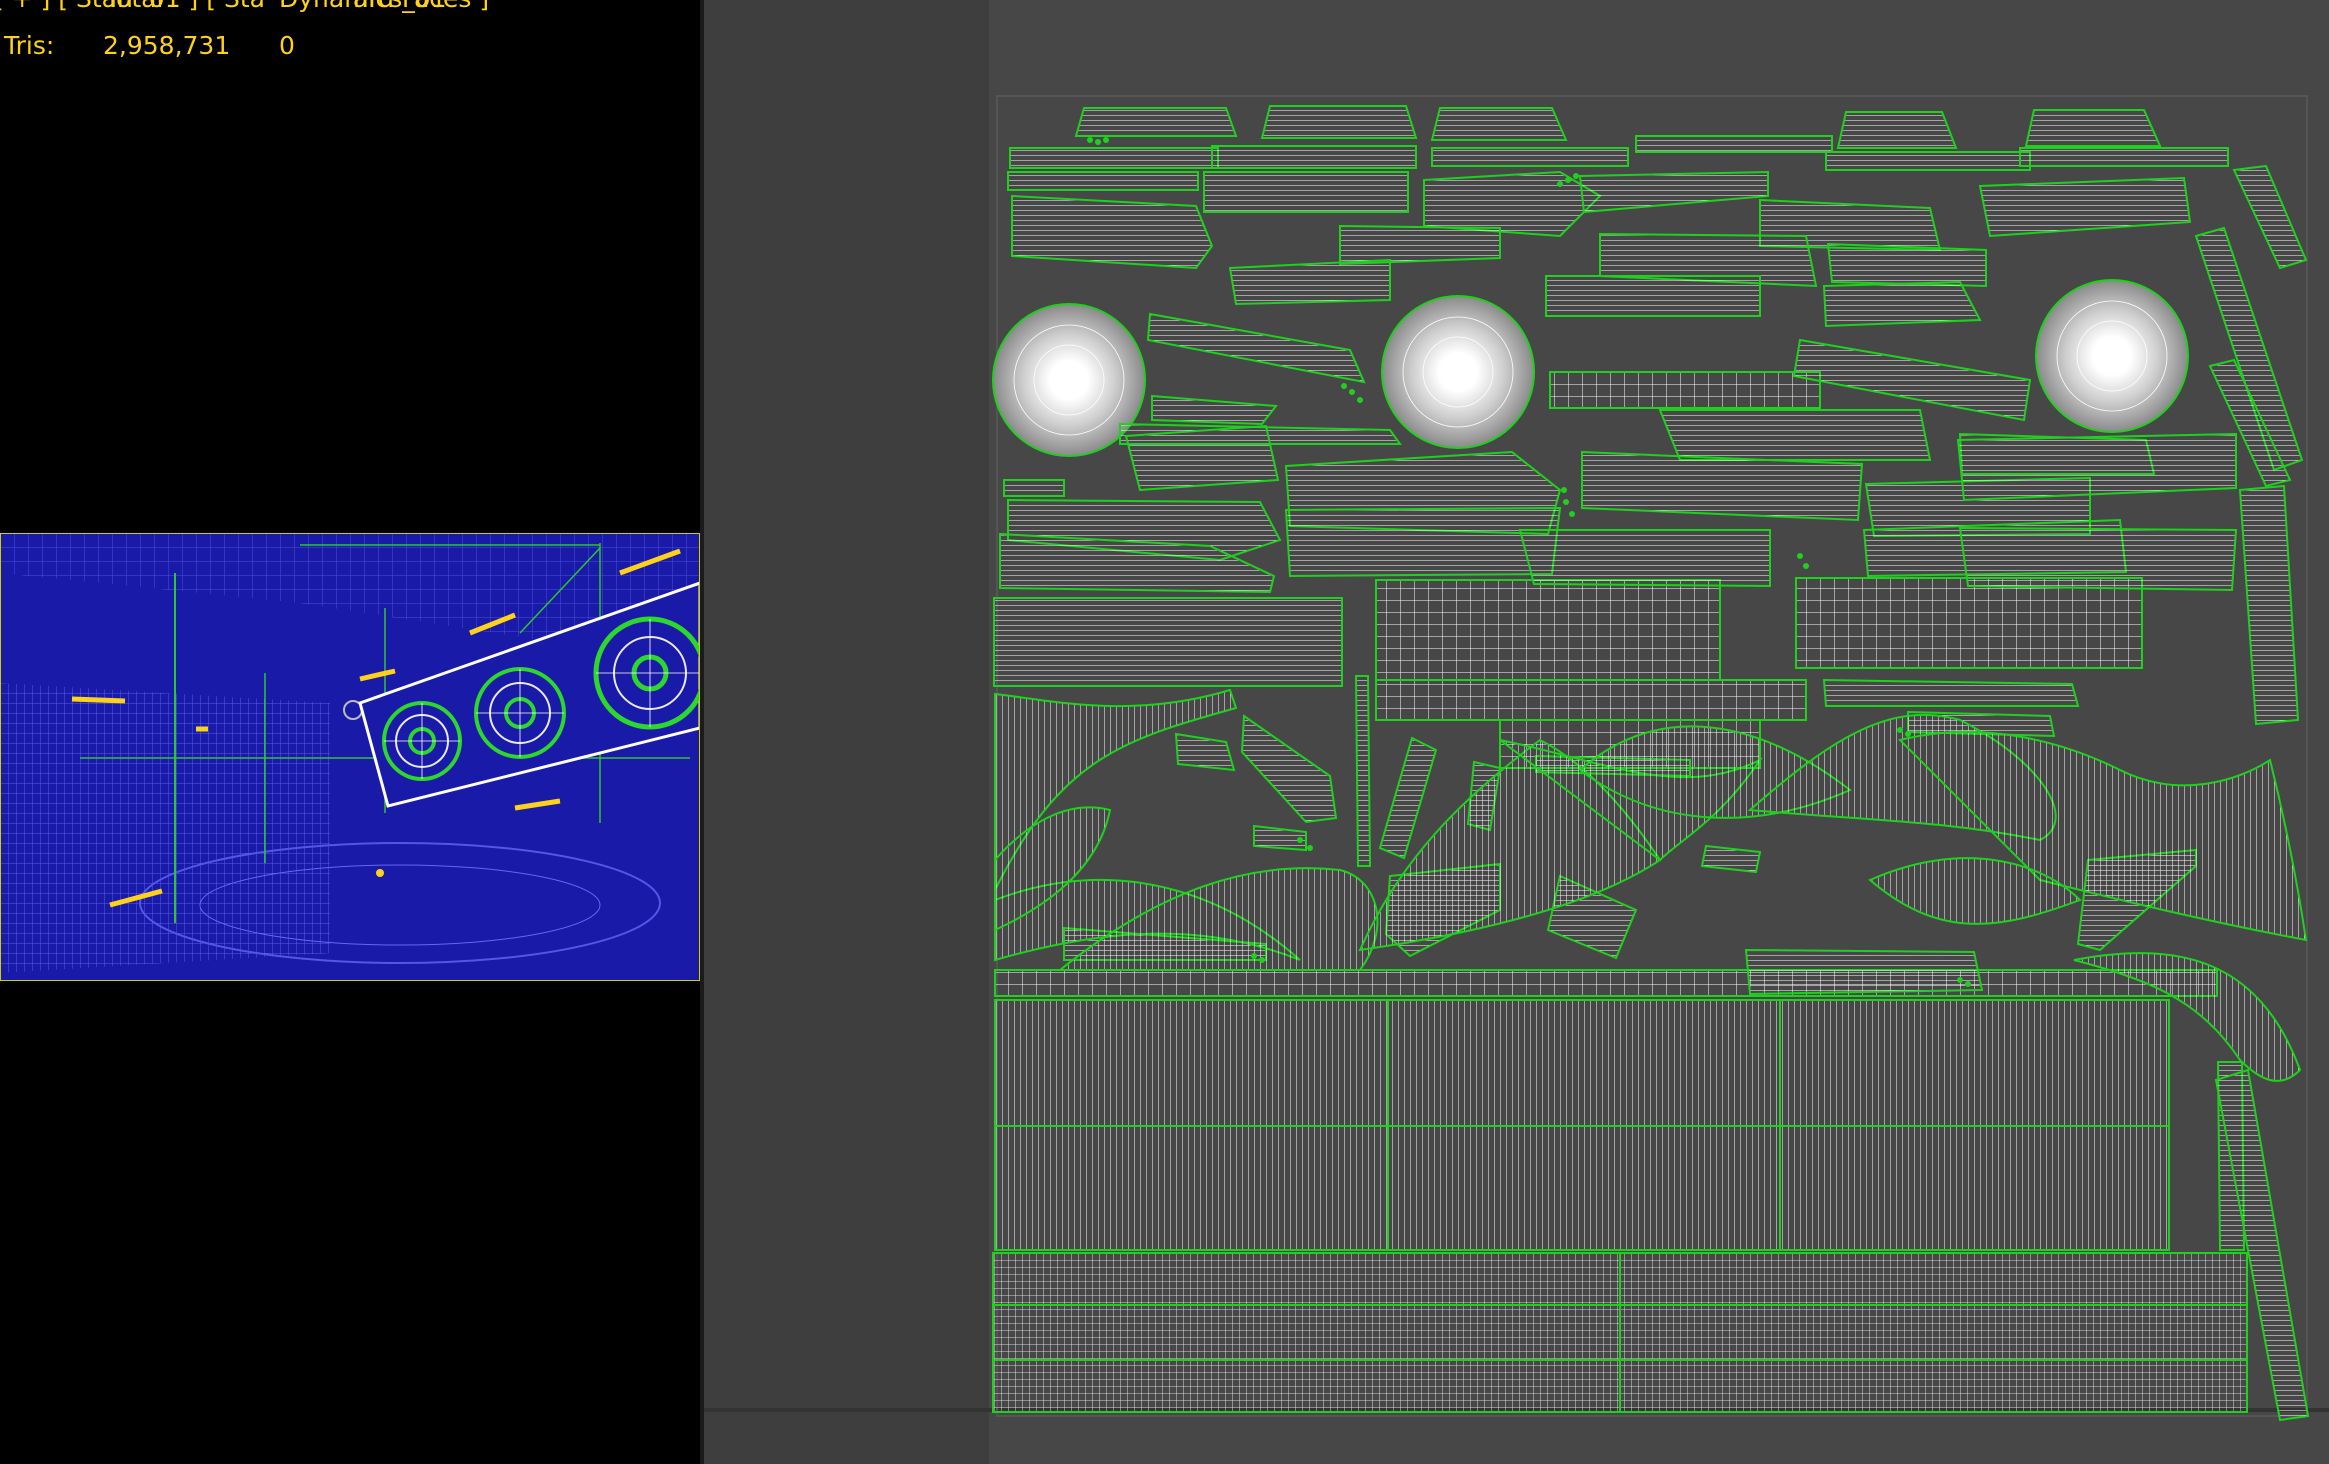 This screenshot has height=1464, width=2329. I want to click on stats-tris-layer: 0, so click(287, 45).